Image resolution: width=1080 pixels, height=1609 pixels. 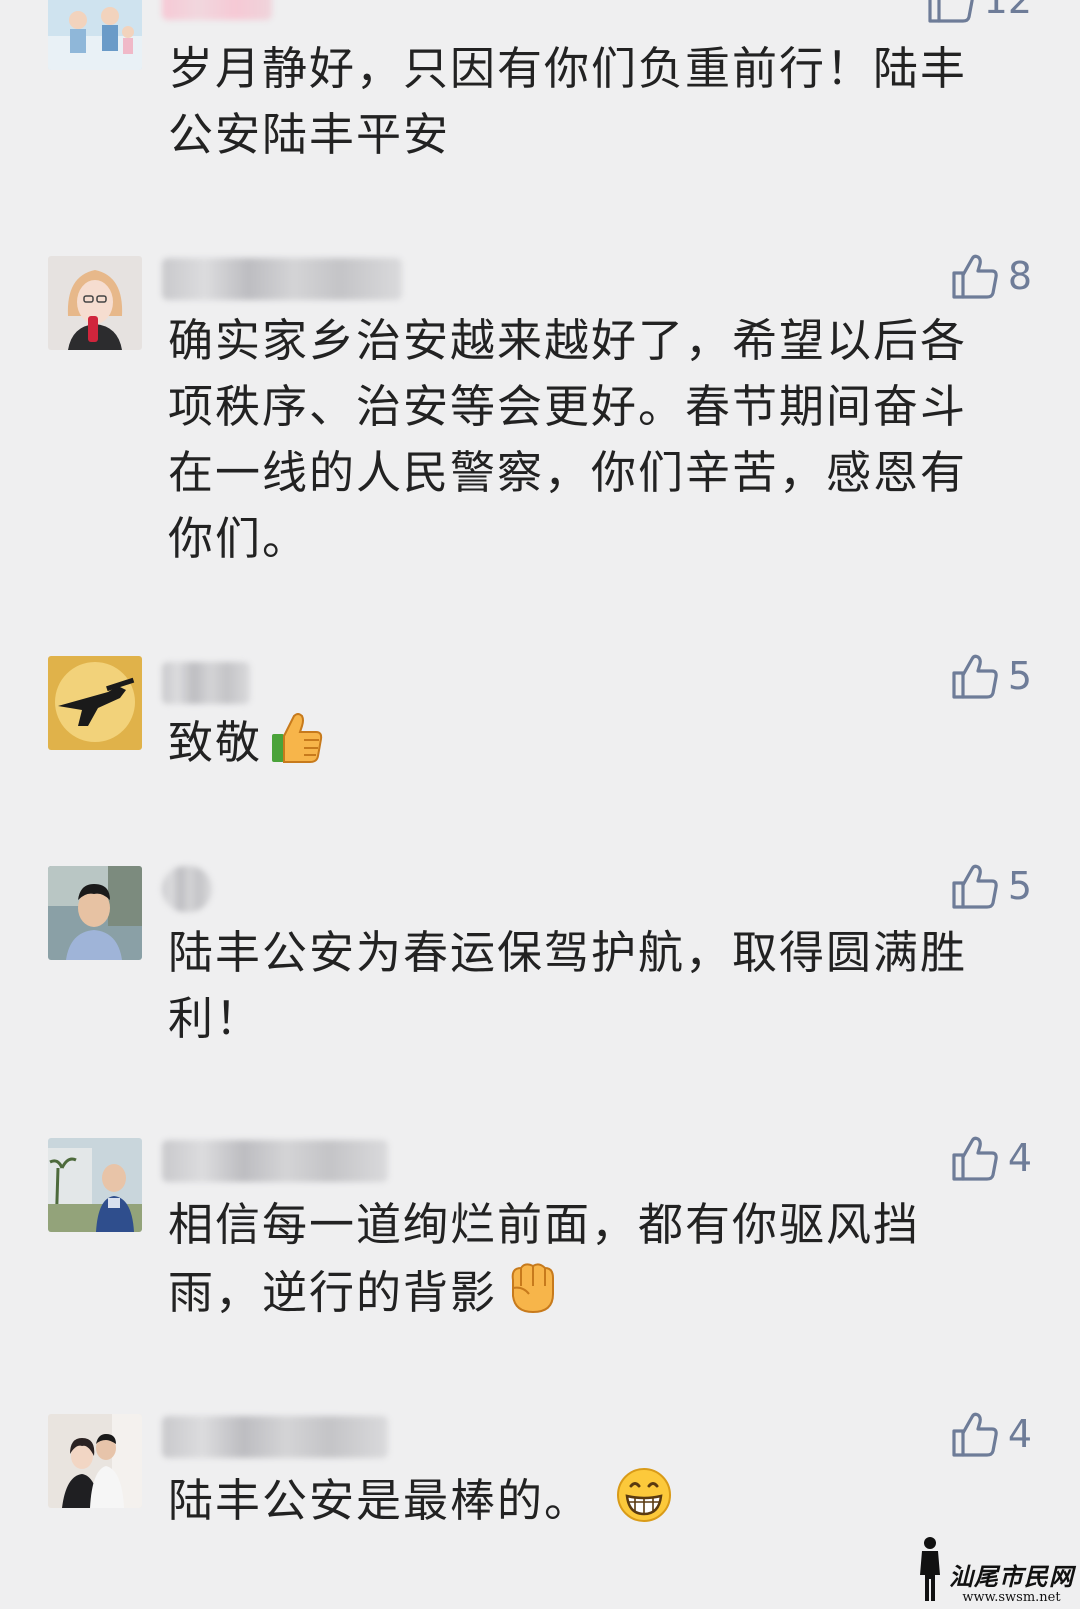 I want to click on thumbs-up-emoji, so click(x=296, y=738).